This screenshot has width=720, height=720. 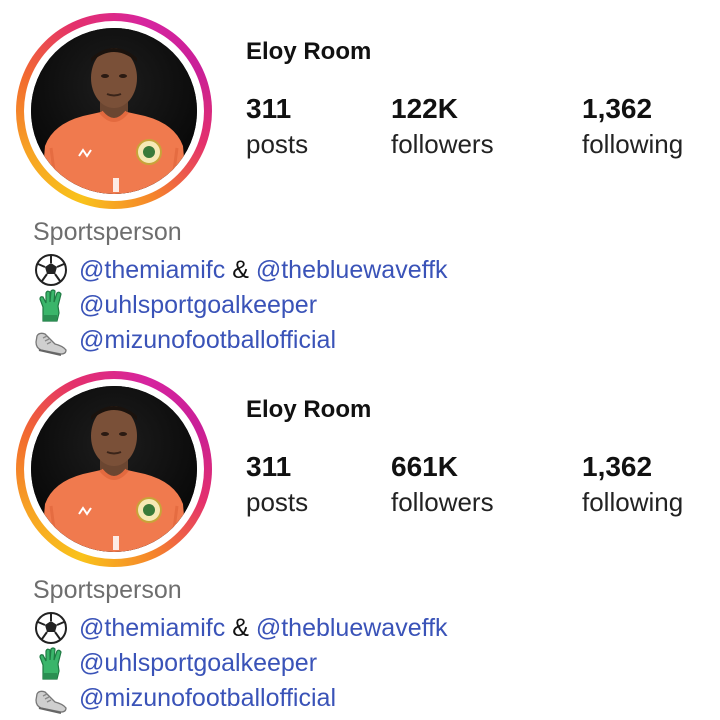 I want to click on stat-followers-count: 122K, so click(x=424, y=108).